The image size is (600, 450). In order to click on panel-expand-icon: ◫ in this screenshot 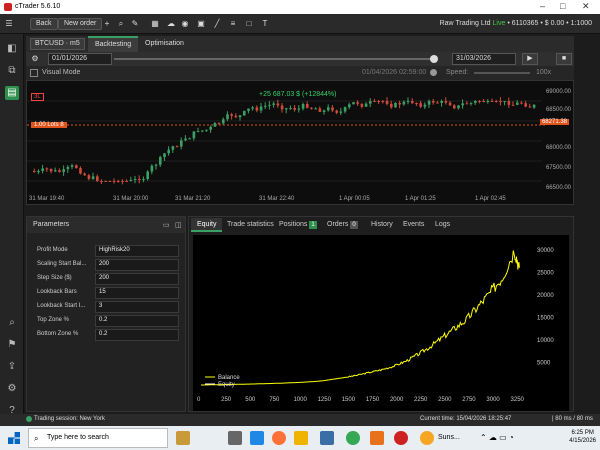, I will do `click(178, 225)`.